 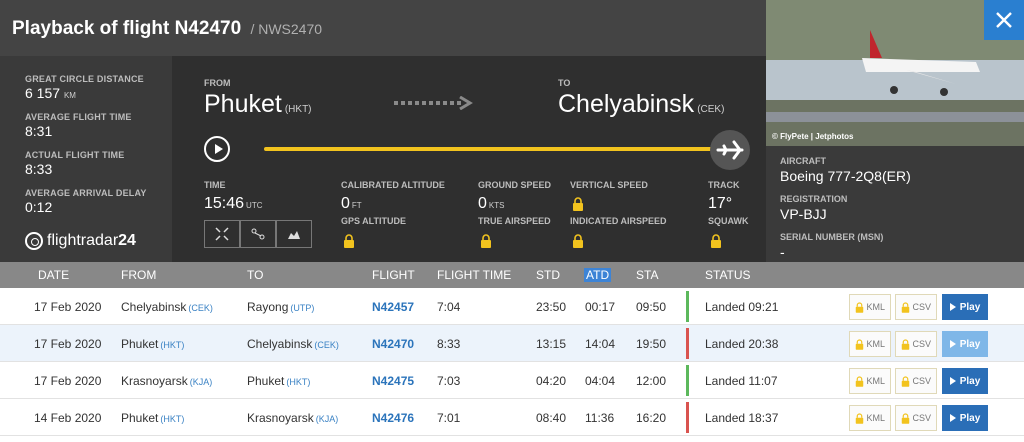 What do you see at coordinates (564, 83) in the screenshot?
I see `to-label: TO` at bounding box center [564, 83].